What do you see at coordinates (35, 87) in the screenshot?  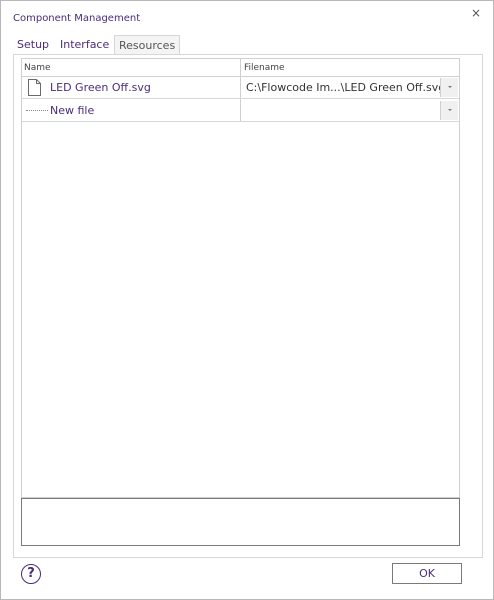 I see `file-icon` at bounding box center [35, 87].